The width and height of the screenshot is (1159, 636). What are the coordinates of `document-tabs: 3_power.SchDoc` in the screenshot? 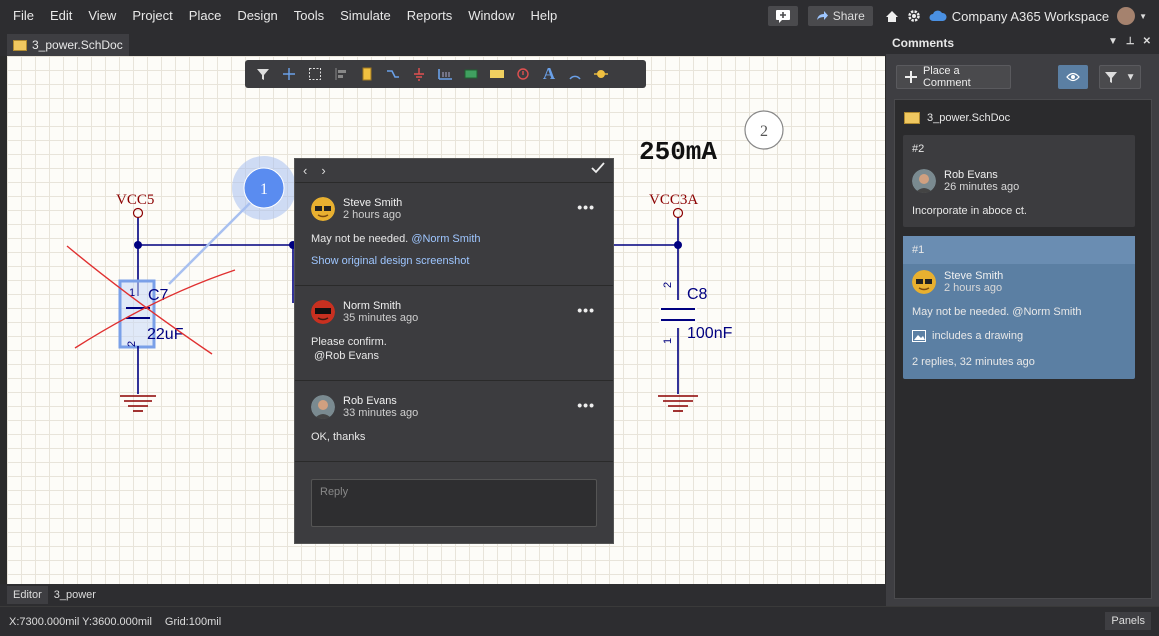 It's located at (443, 44).